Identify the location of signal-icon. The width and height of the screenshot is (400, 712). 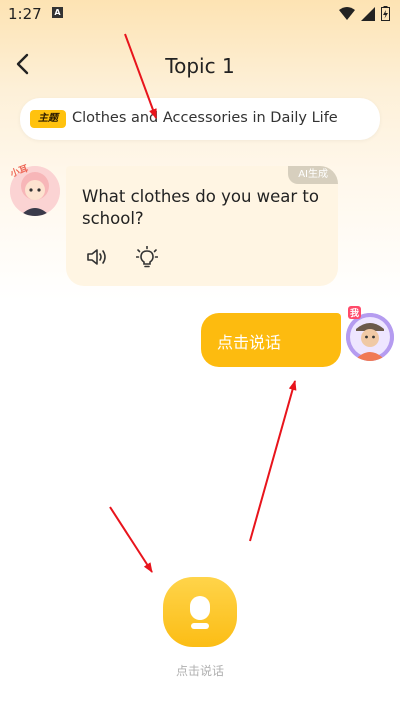
(368, 13).